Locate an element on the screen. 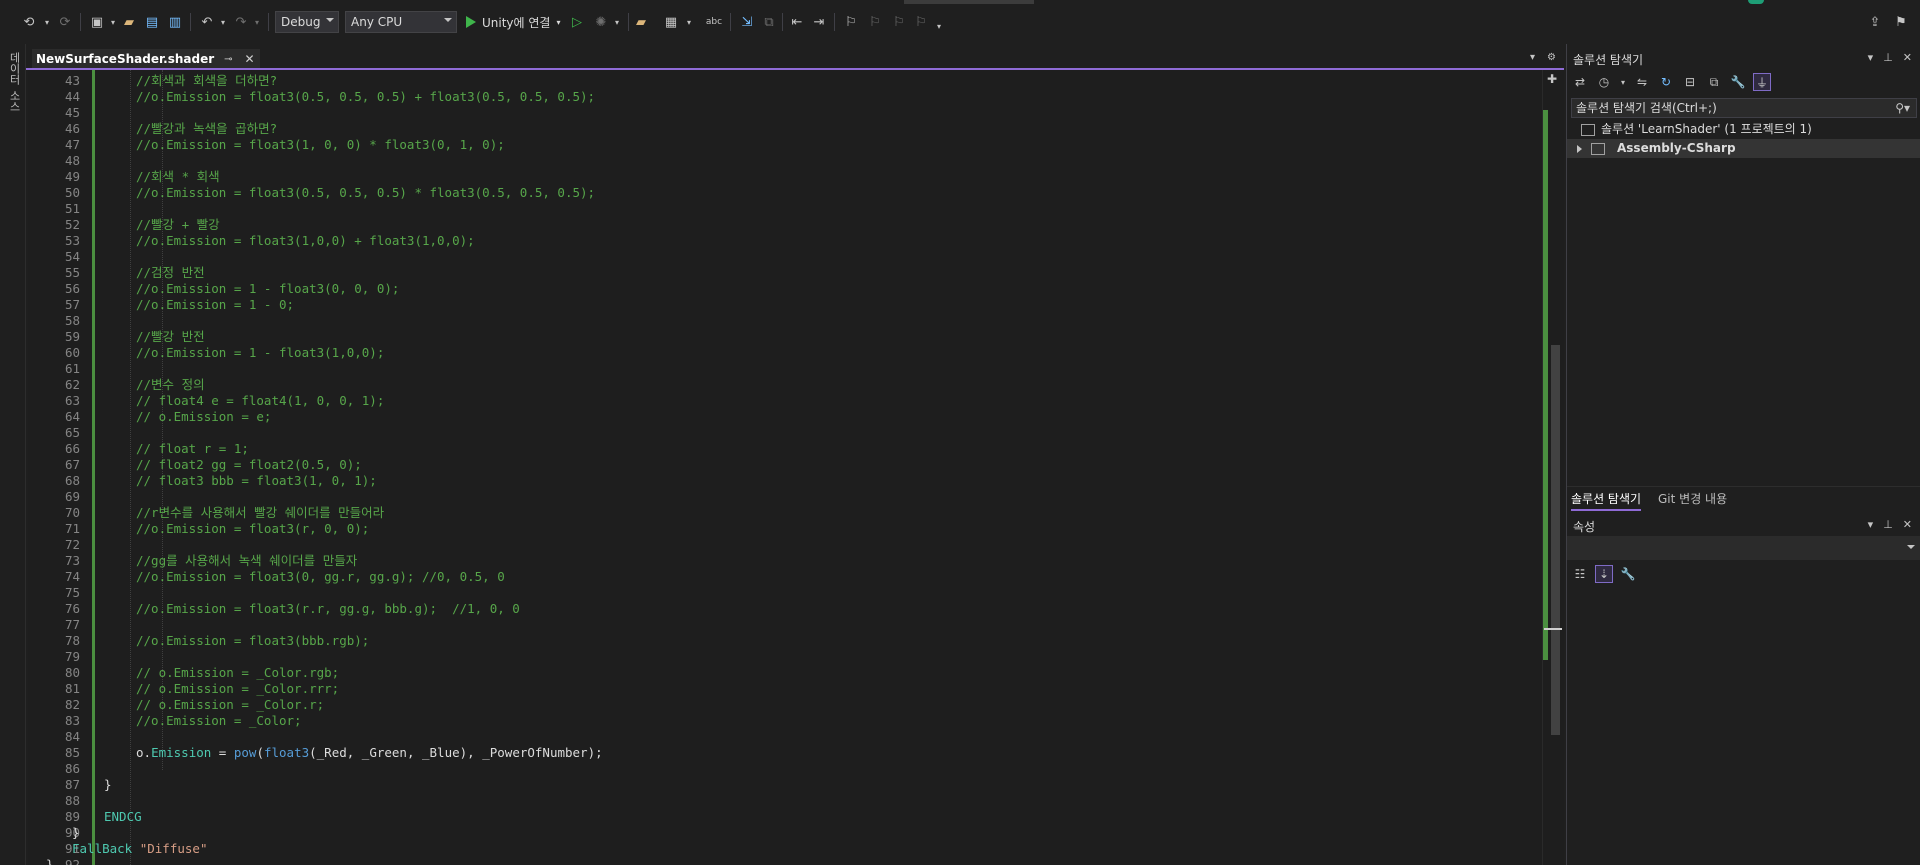  sync-active-document-icon: ⇋ is located at coordinates (1642, 82).